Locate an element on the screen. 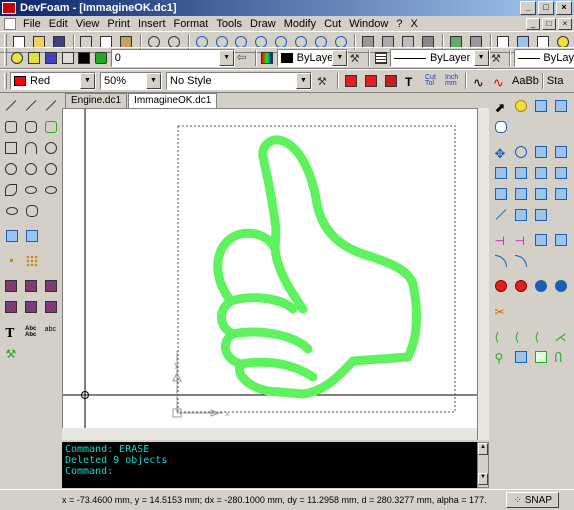  union-icon is located at coordinates (500, 285).